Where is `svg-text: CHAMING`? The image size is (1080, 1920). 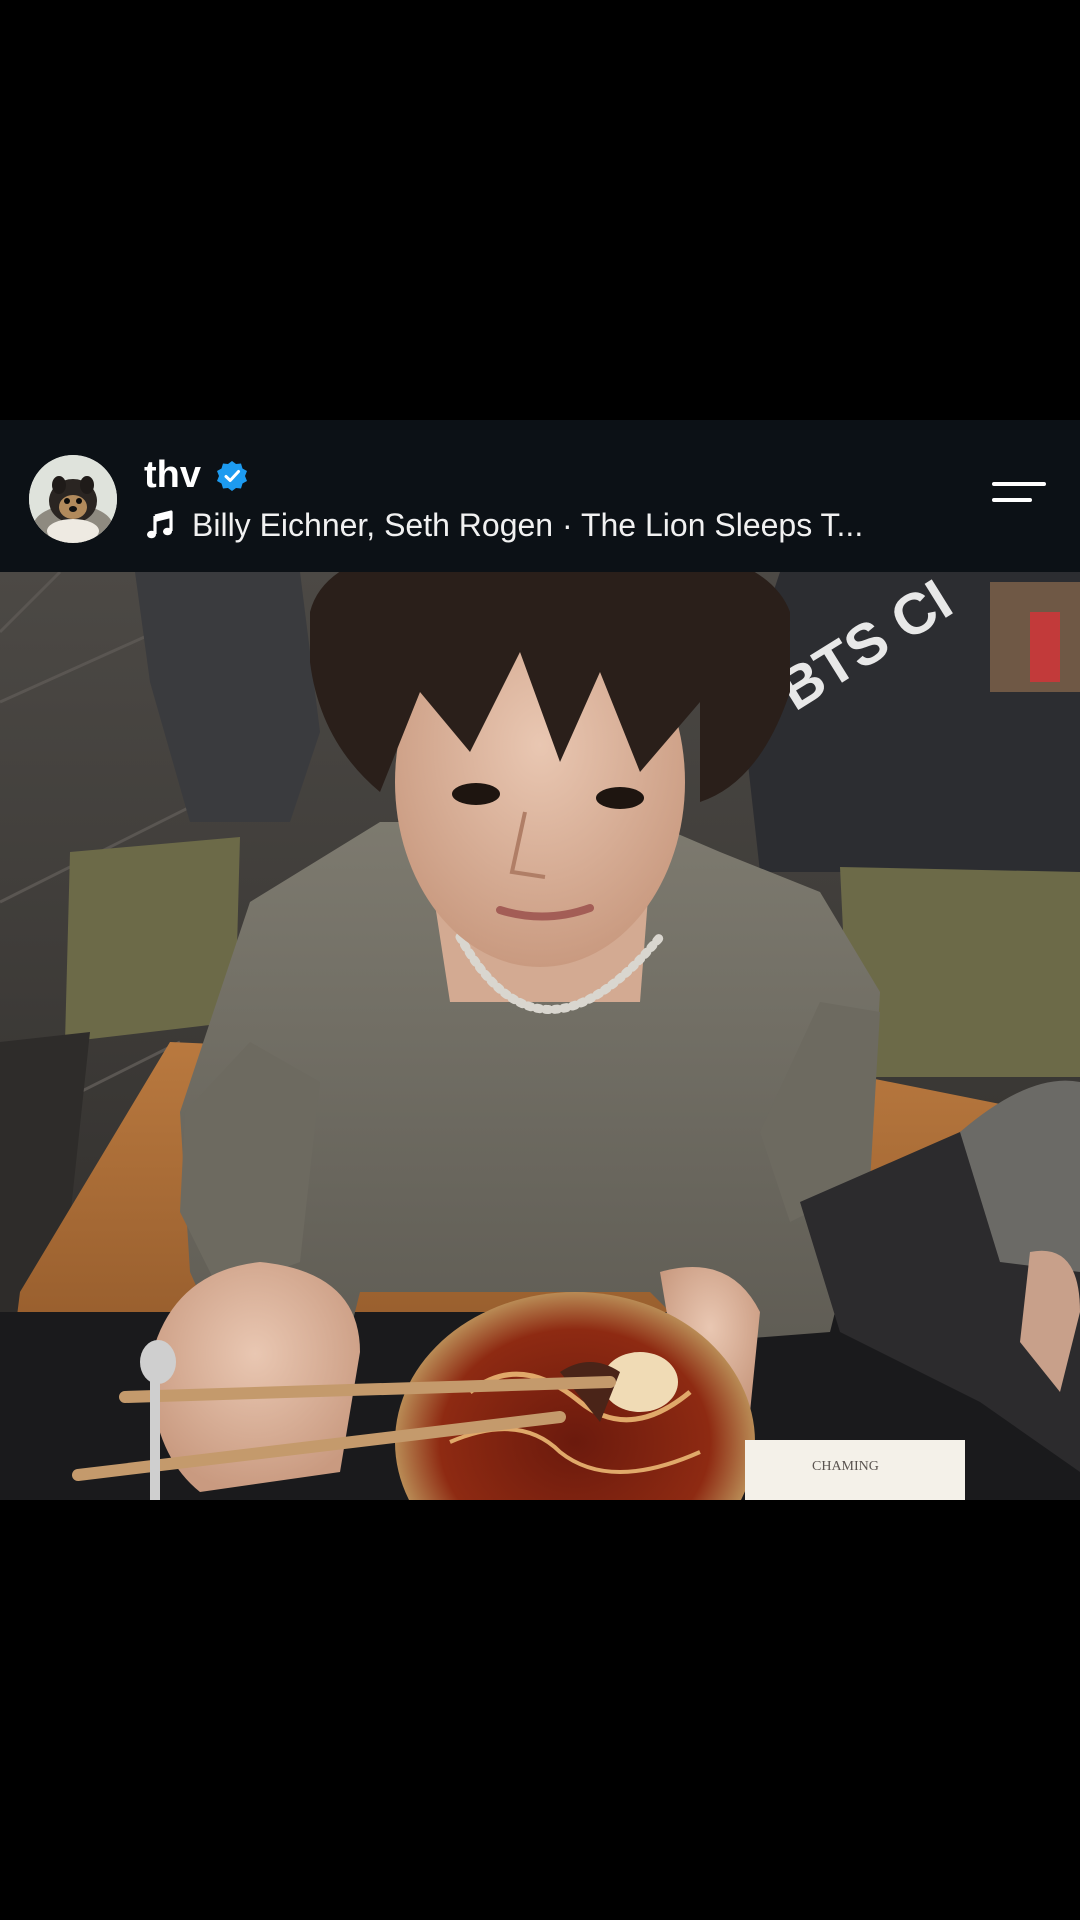
svg-text: CHAMING is located at coordinates (845, 1466).